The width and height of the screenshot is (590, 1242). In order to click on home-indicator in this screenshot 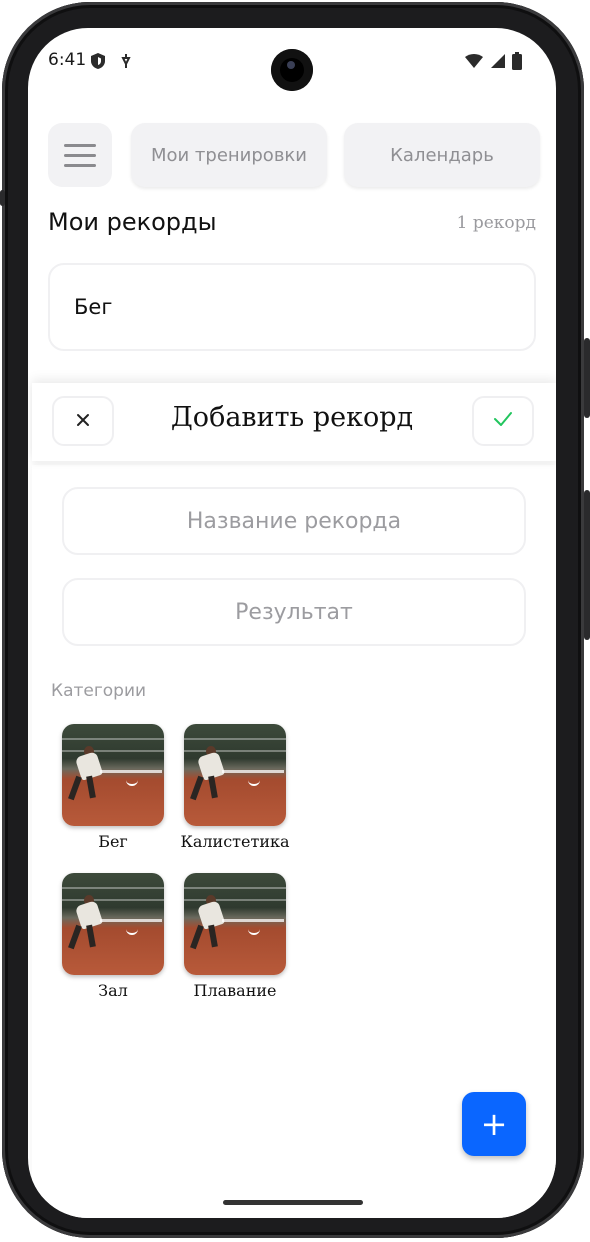, I will do `click(293, 1202)`.